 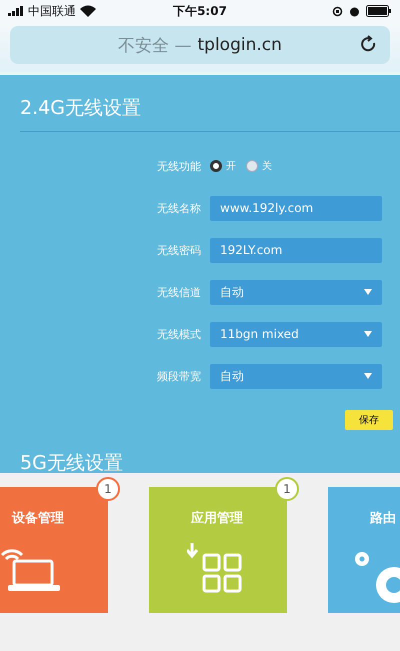 What do you see at coordinates (88, 11) in the screenshot?
I see `wifi-icon` at bounding box center [88, 11].